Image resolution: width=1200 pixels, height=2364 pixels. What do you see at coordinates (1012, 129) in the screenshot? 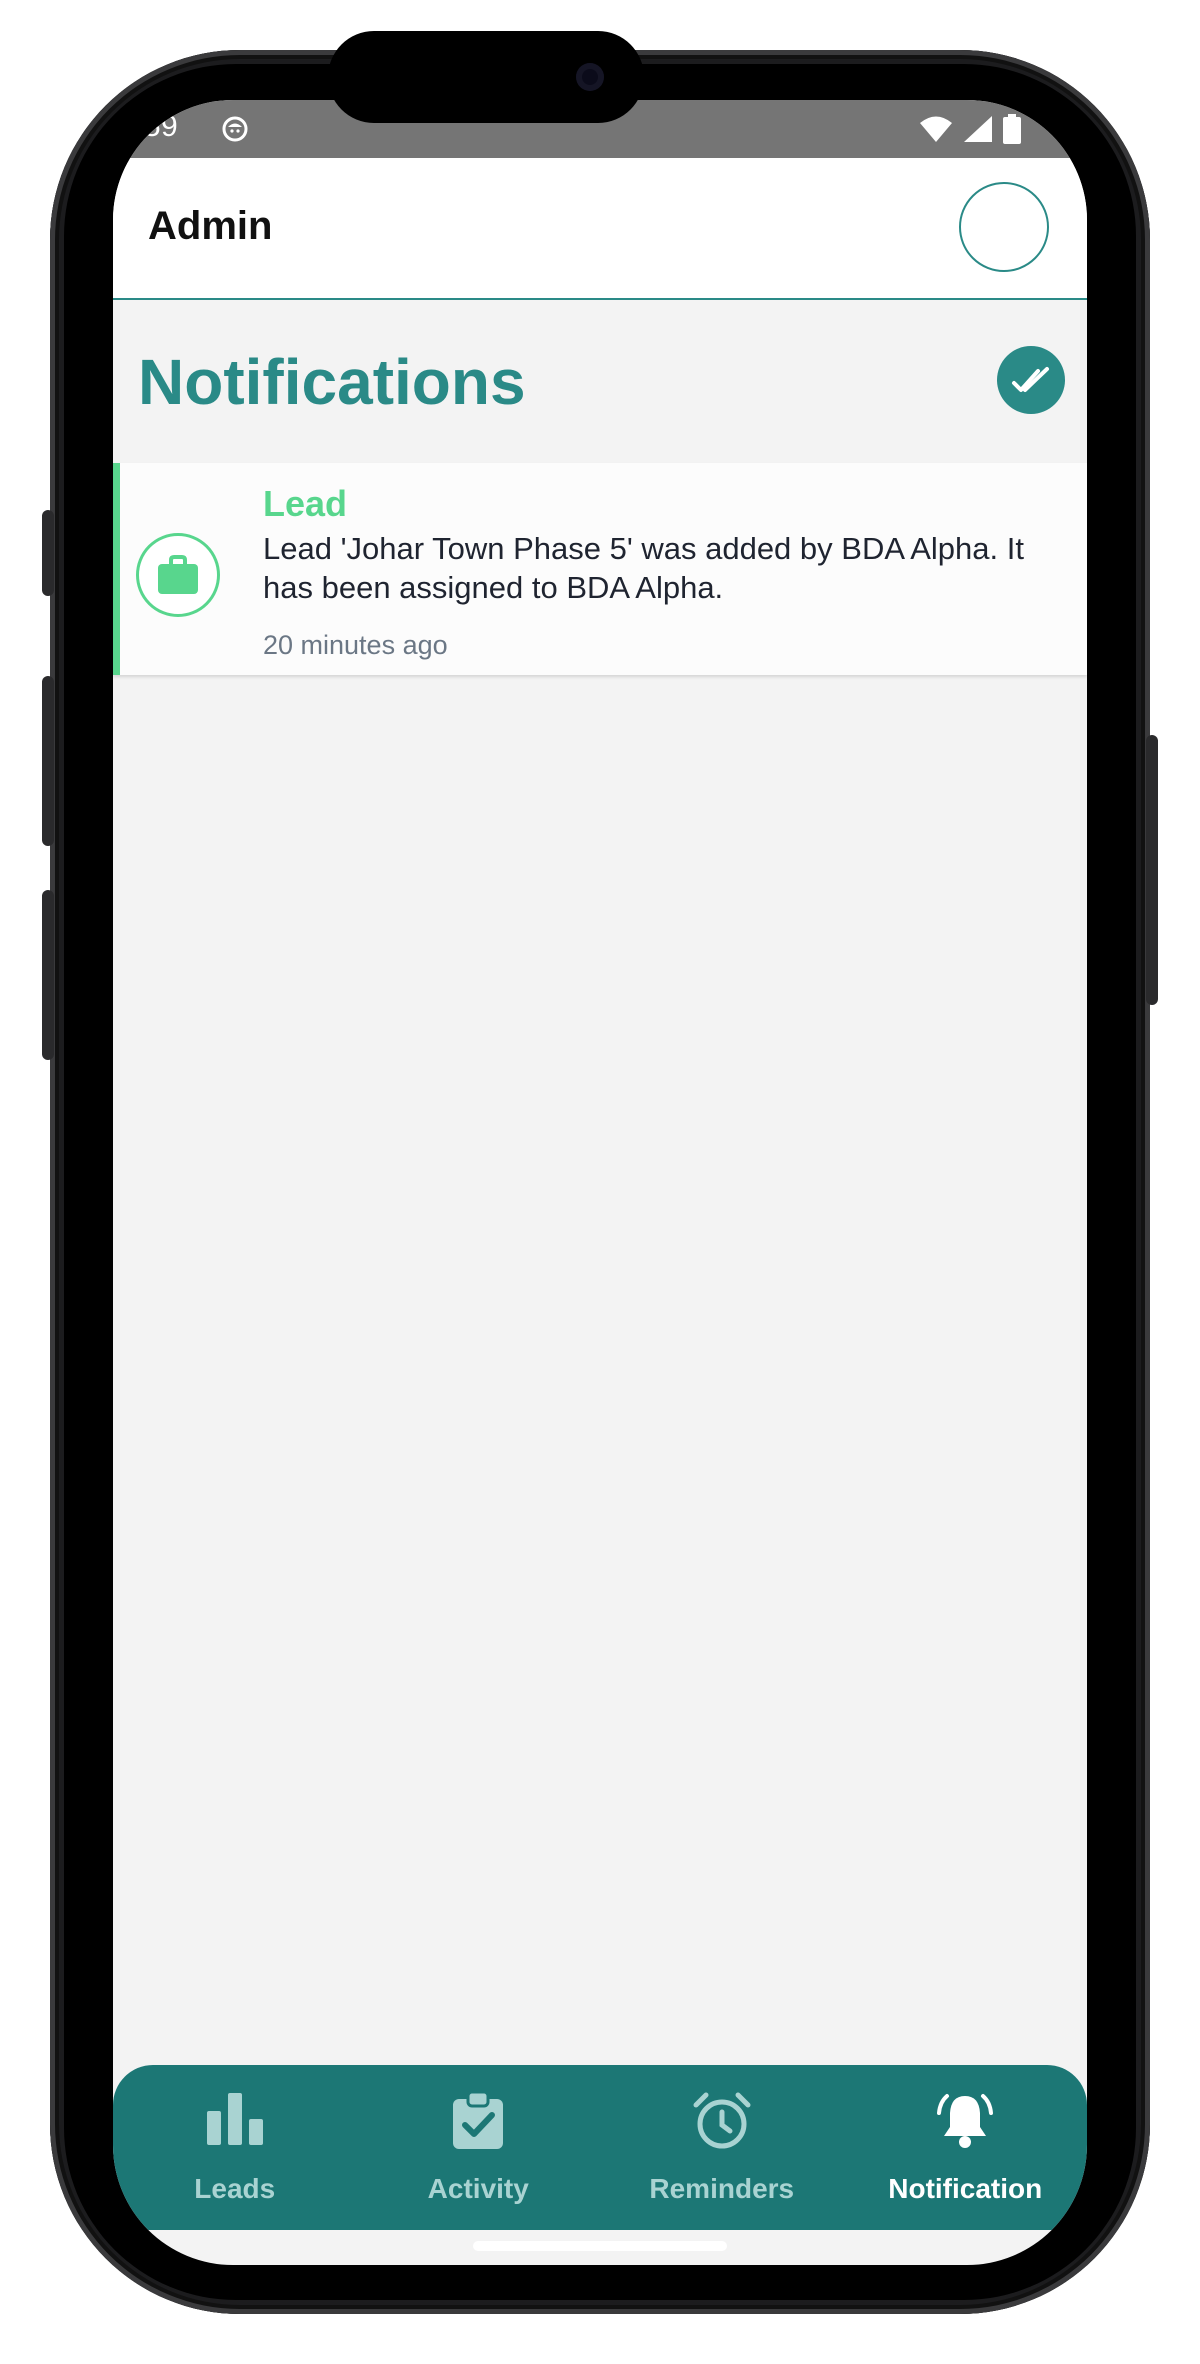
I see `battery-icon` at bounding box center [1012, 129].